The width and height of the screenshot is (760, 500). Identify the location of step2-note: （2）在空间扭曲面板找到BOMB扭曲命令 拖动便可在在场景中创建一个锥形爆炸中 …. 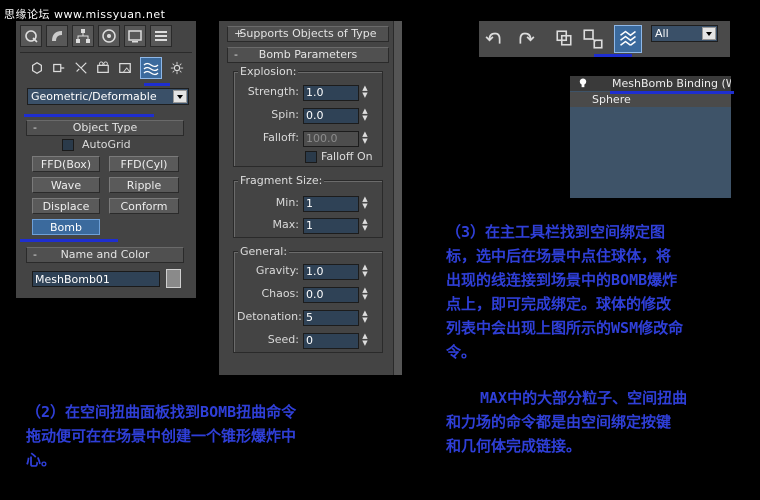
(216, 436).